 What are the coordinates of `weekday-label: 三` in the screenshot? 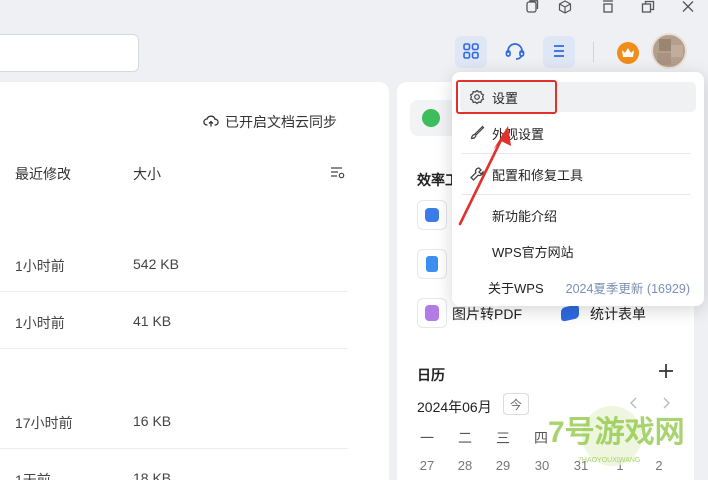 It's located at (503, 438).